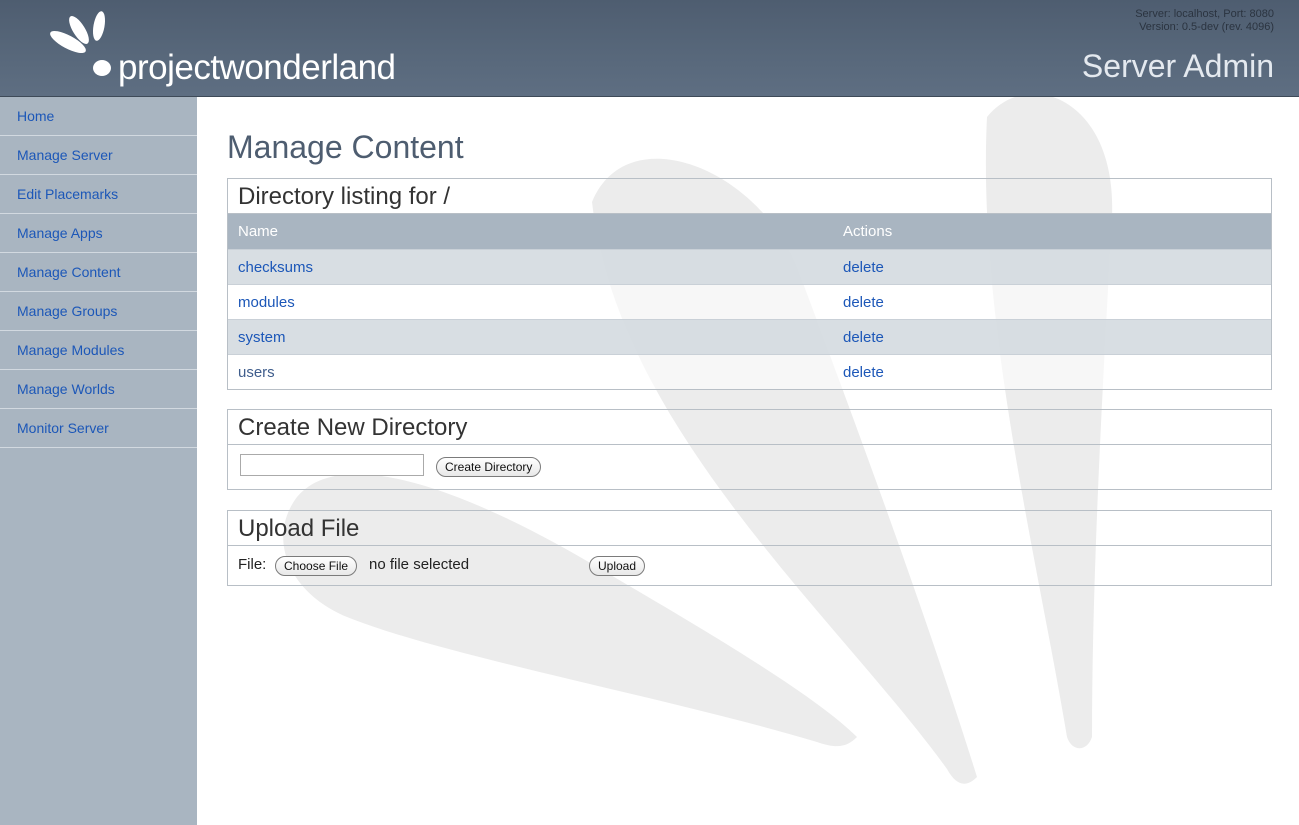  Describe the element at coordinates (489, 467) in the screenshot. I see `create-directory-button: Create Directory` at that location.